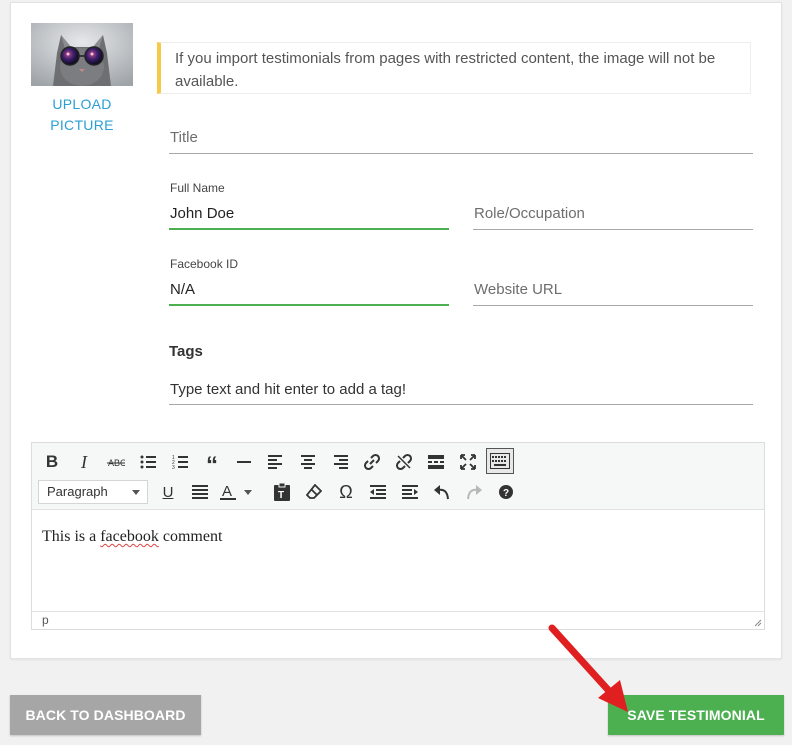 The width and height of the screenshot is (792, 745). Describe the element at coordinates (276, 462) in the screenshot. I see `align-left-icon` at that location.